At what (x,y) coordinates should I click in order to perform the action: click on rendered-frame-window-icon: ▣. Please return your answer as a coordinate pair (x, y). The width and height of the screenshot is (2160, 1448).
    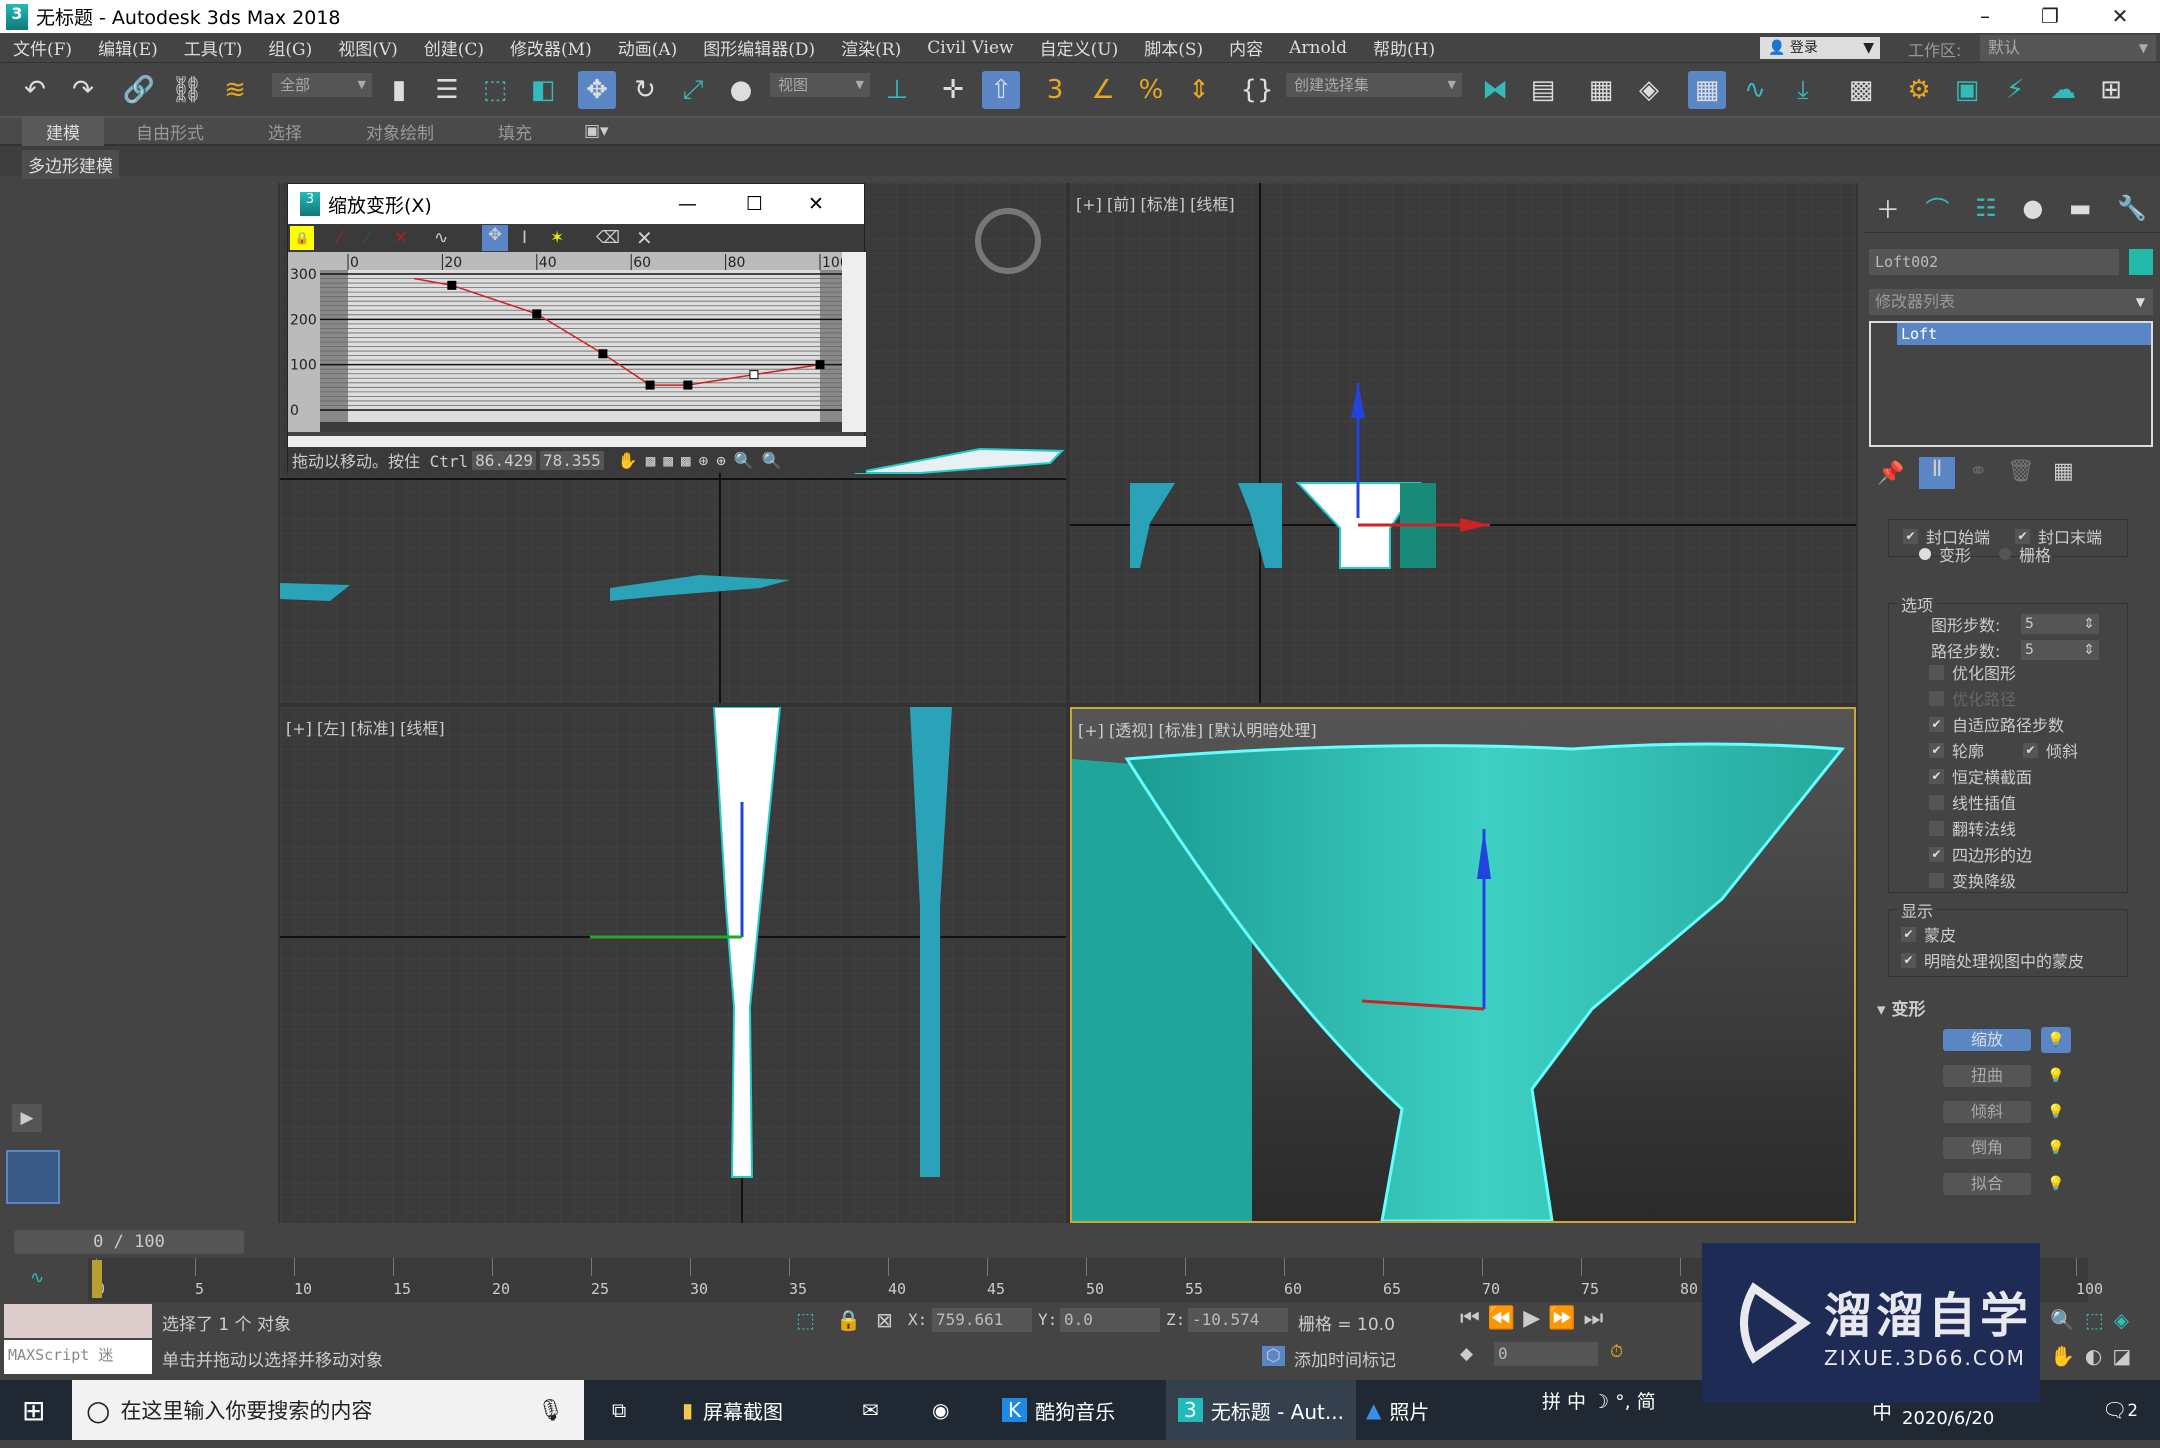
    Looking at the image, I should click on (1967, 90).